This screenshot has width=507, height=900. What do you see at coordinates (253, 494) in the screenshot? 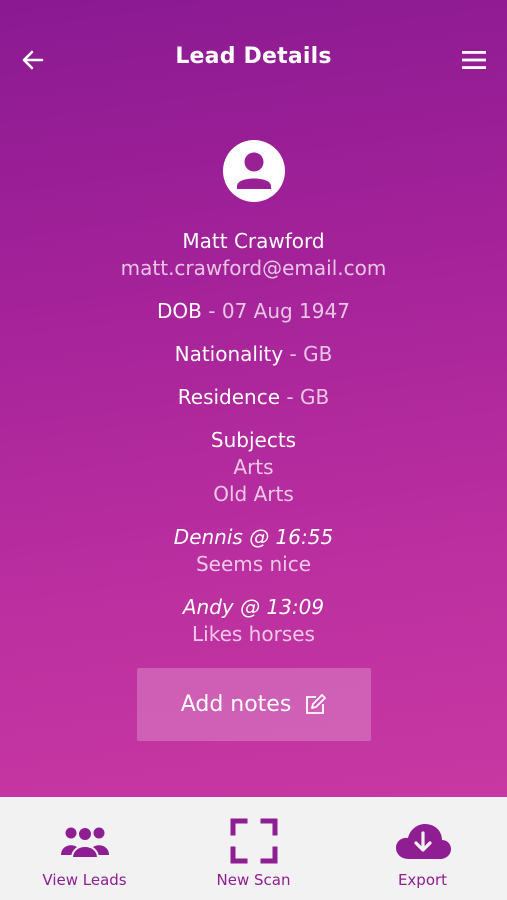
I see `subject-item: Old Arts` at bounding box center [253, 494].